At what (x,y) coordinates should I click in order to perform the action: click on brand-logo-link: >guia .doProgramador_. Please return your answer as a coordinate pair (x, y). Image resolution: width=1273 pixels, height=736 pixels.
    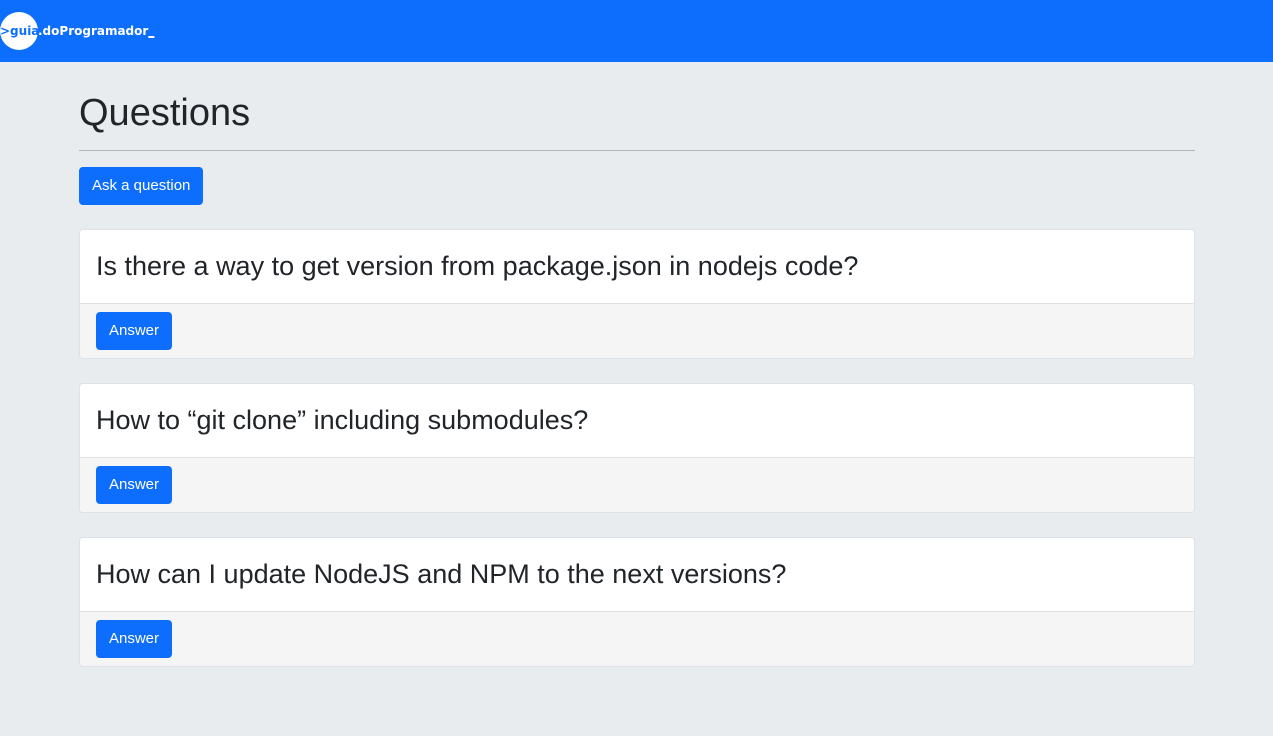
    Looking at the image, I should click on (77, 31).